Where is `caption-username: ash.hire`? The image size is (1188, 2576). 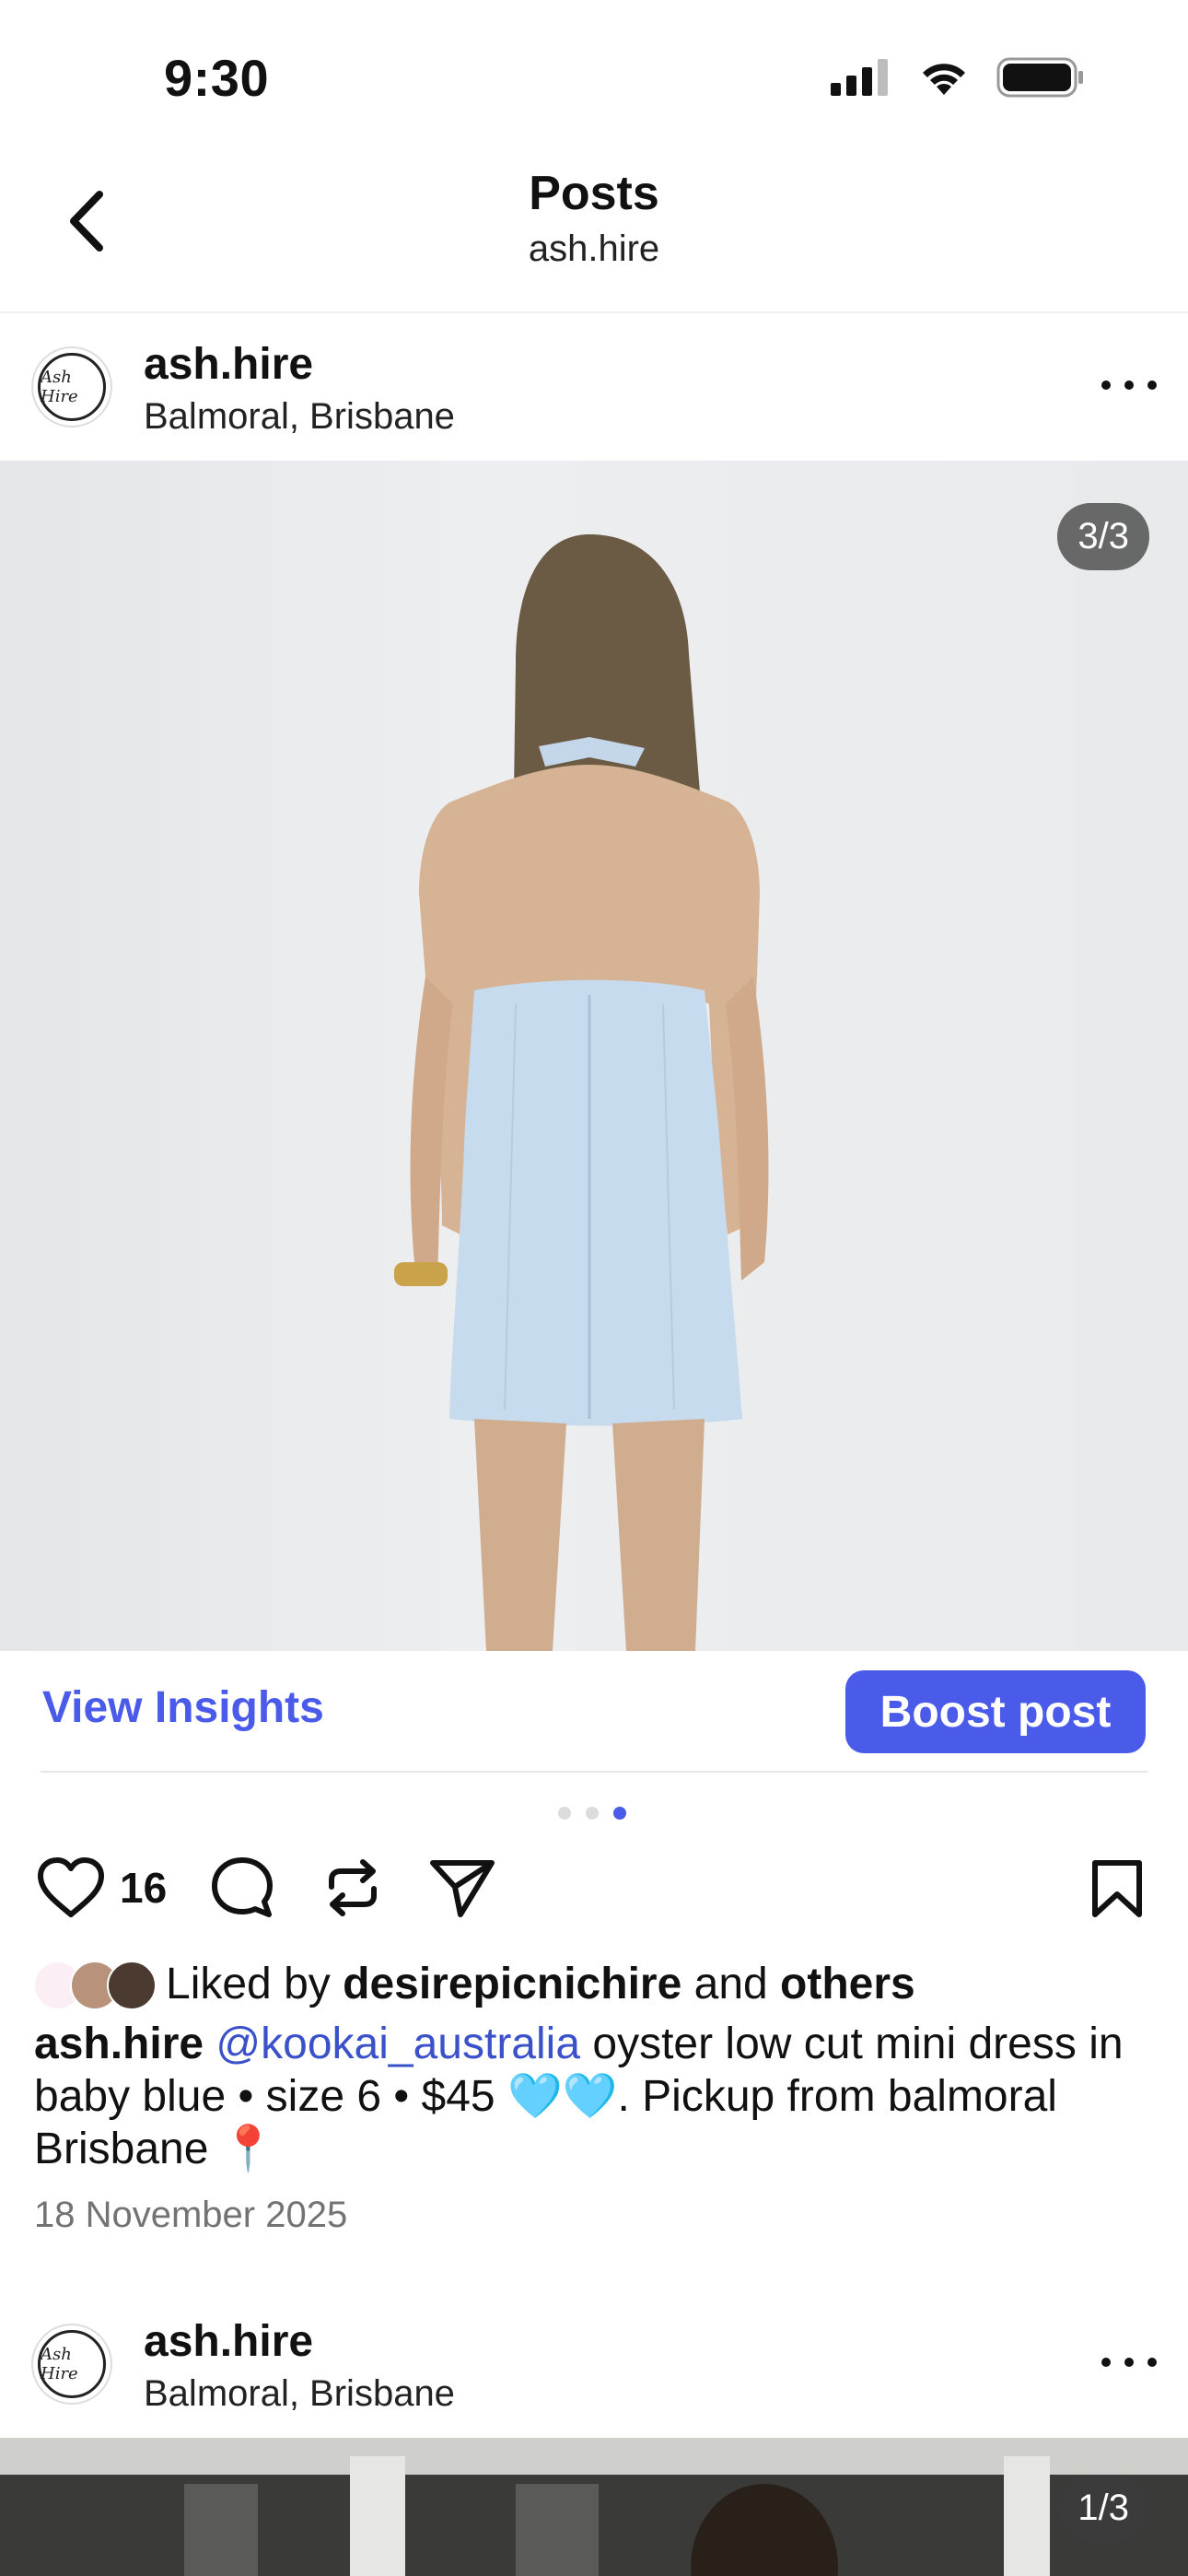
caption-username: ash.hire is located at coordinates (119, 2044).